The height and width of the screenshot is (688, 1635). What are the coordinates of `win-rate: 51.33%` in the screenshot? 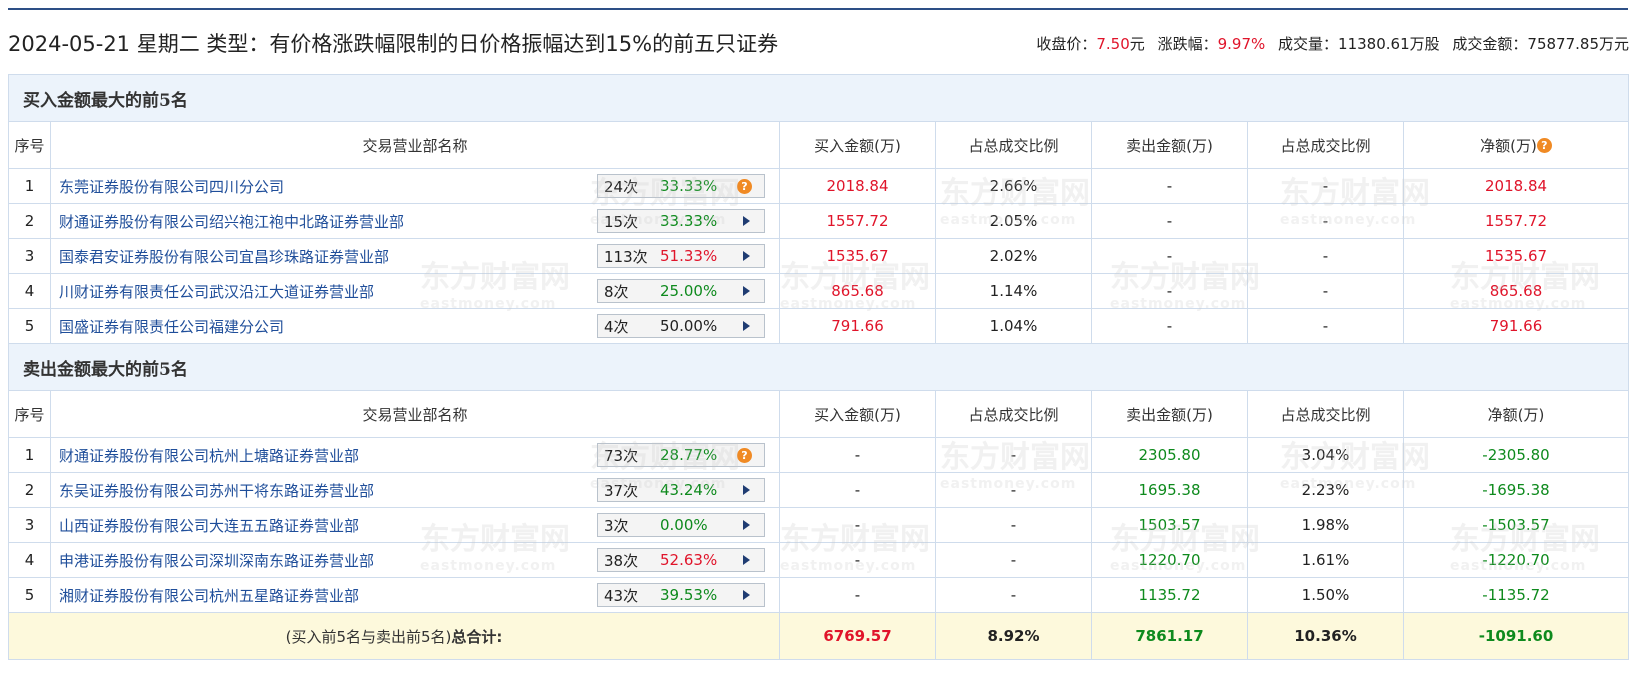 It's located at (689, 256).